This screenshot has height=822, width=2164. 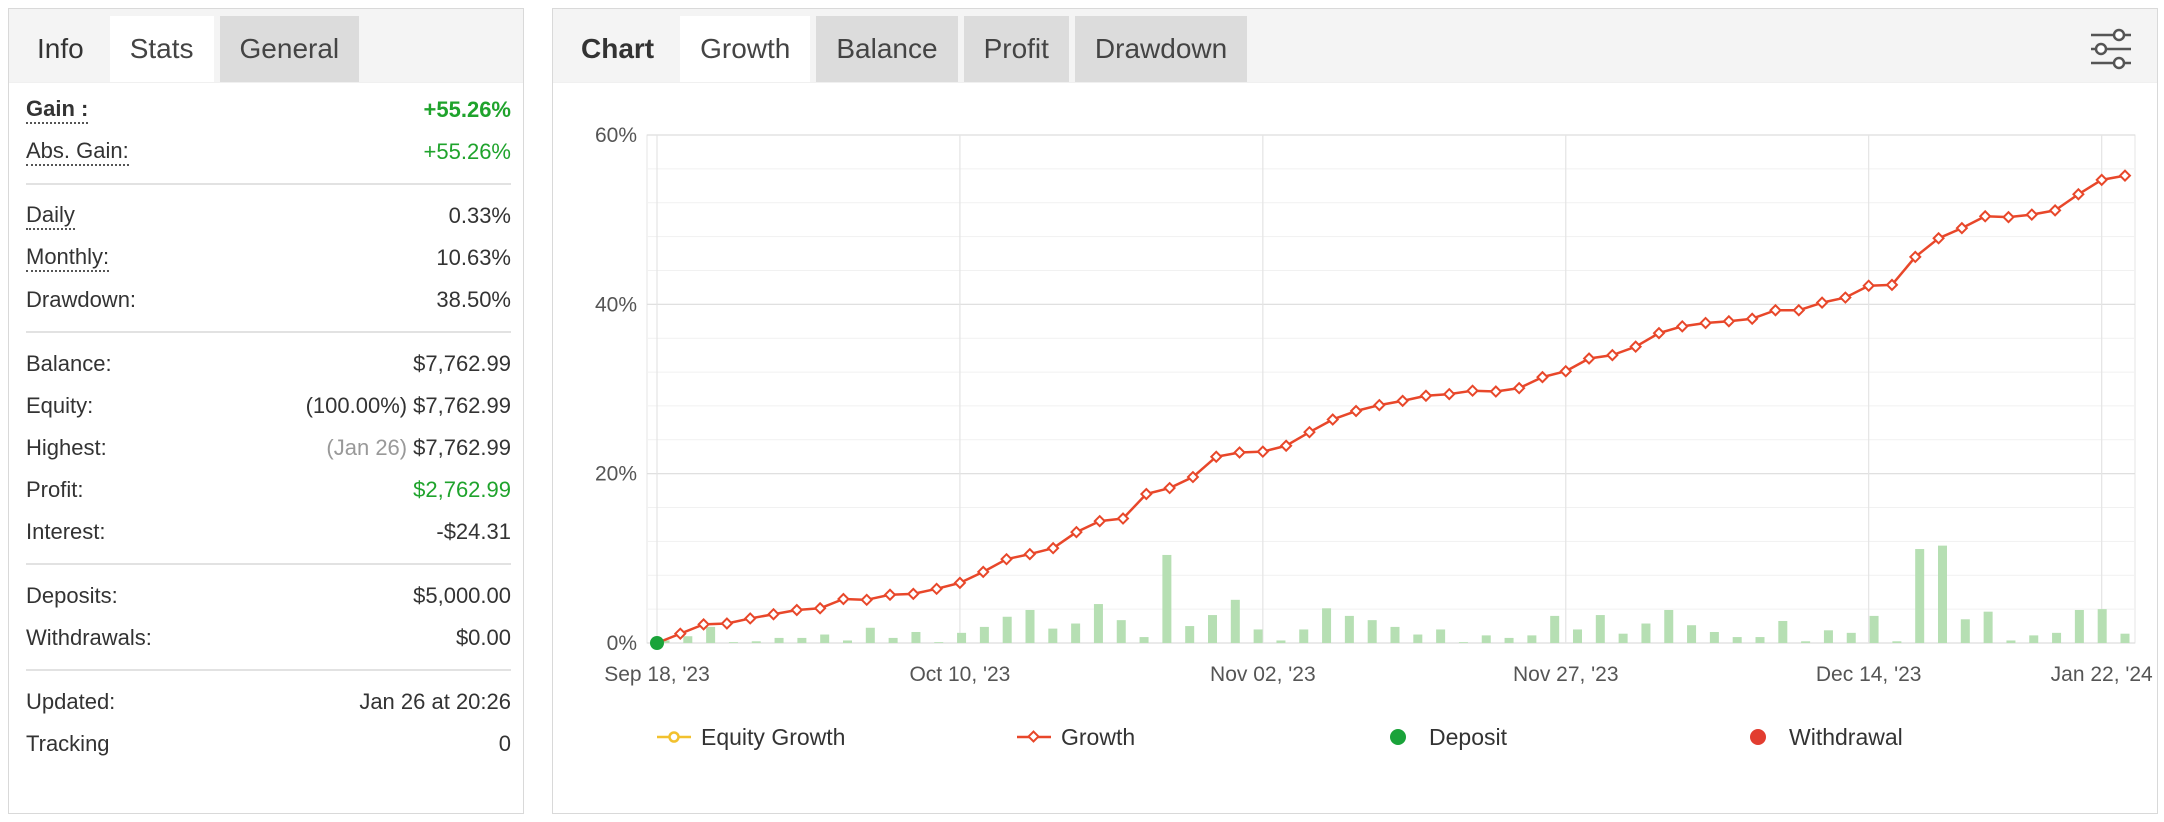 I want to click on legend-deposit: Deposit, so click(x=1446, y=737).